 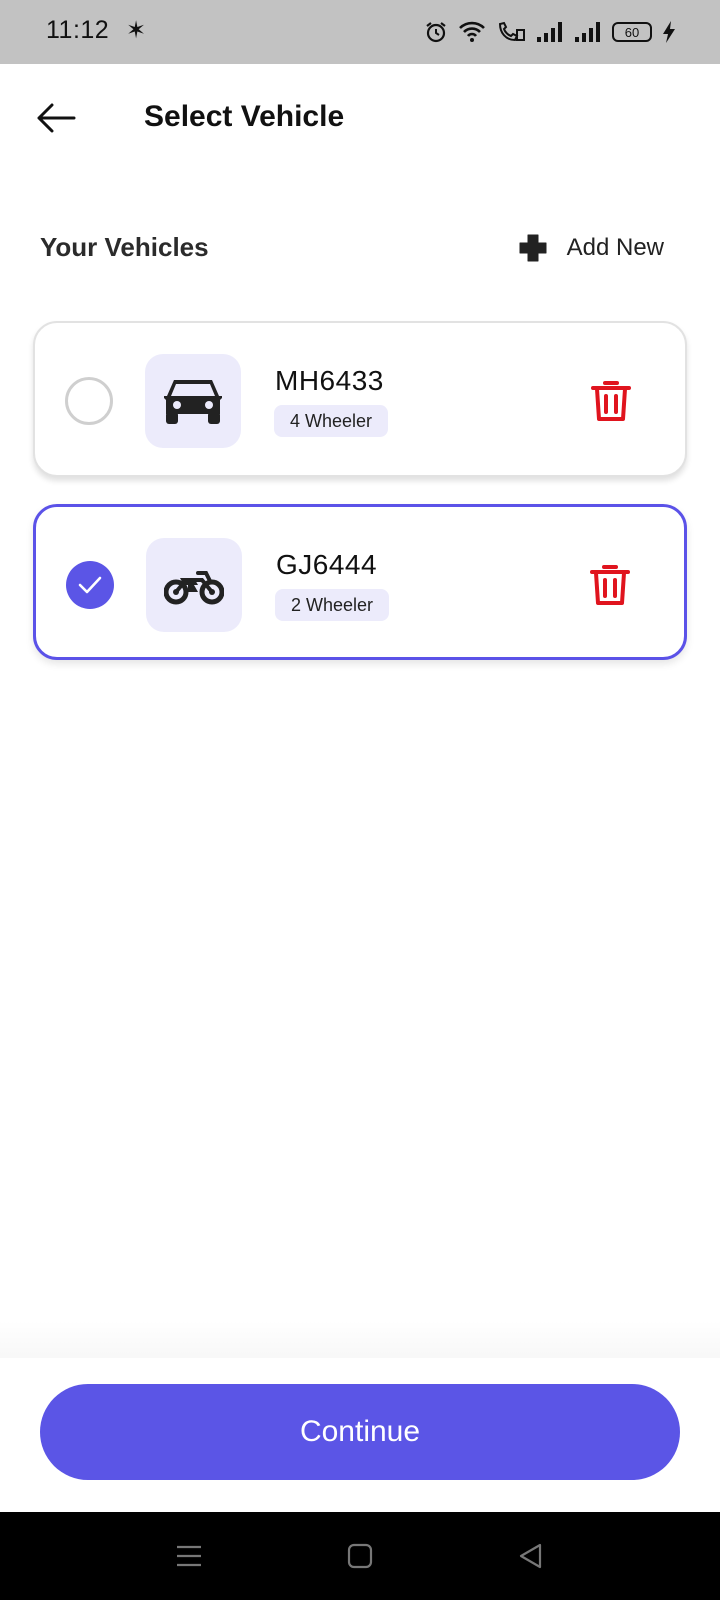 I want to click on vehicle-radio-checked, so click(x=90, y=585).